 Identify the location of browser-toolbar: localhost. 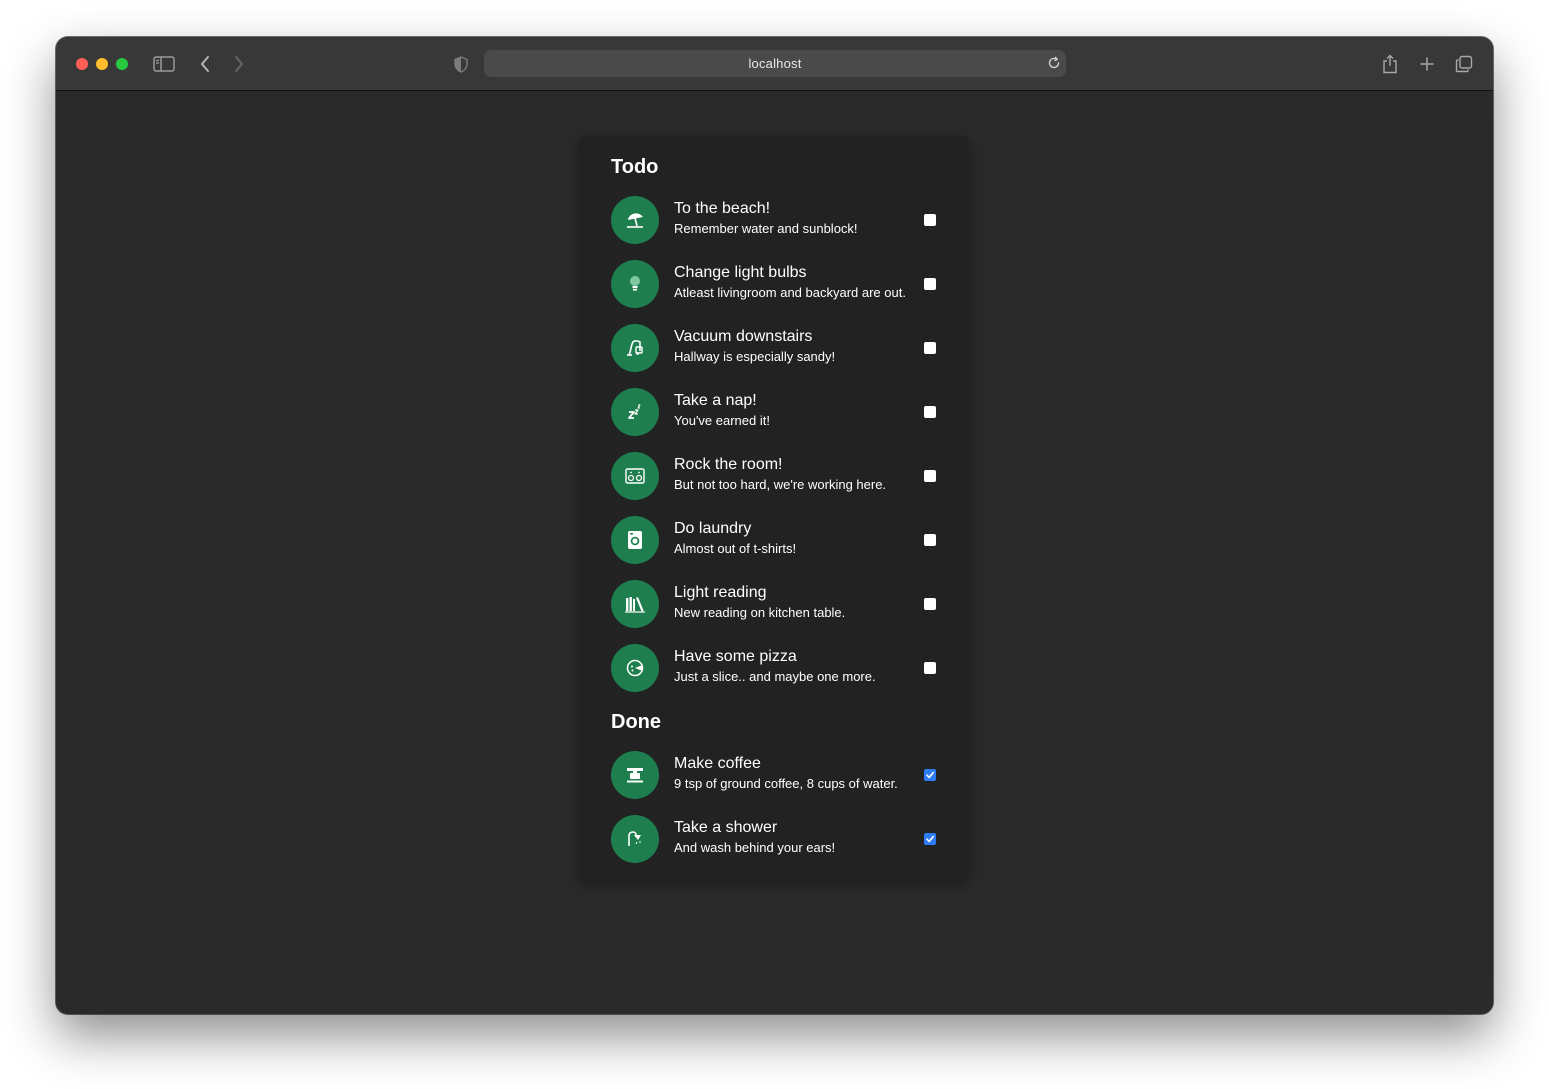
(774, 64).